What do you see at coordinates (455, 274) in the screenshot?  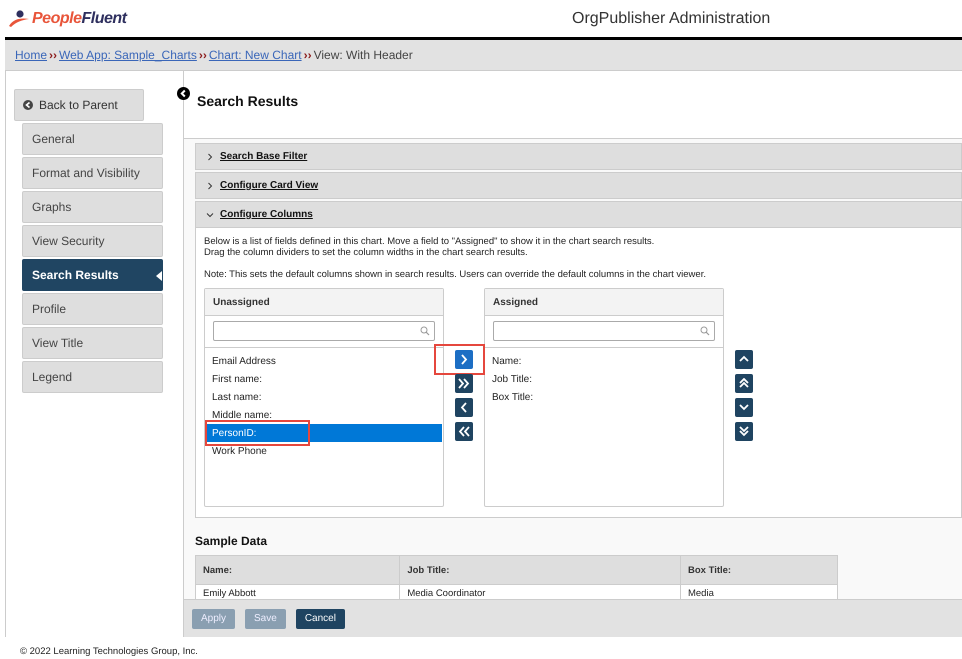 I see `note-text: Note: This sets the default columns shown in search results. Users can override the default columns in the chart viewer.` at bounding box center [455, 274].